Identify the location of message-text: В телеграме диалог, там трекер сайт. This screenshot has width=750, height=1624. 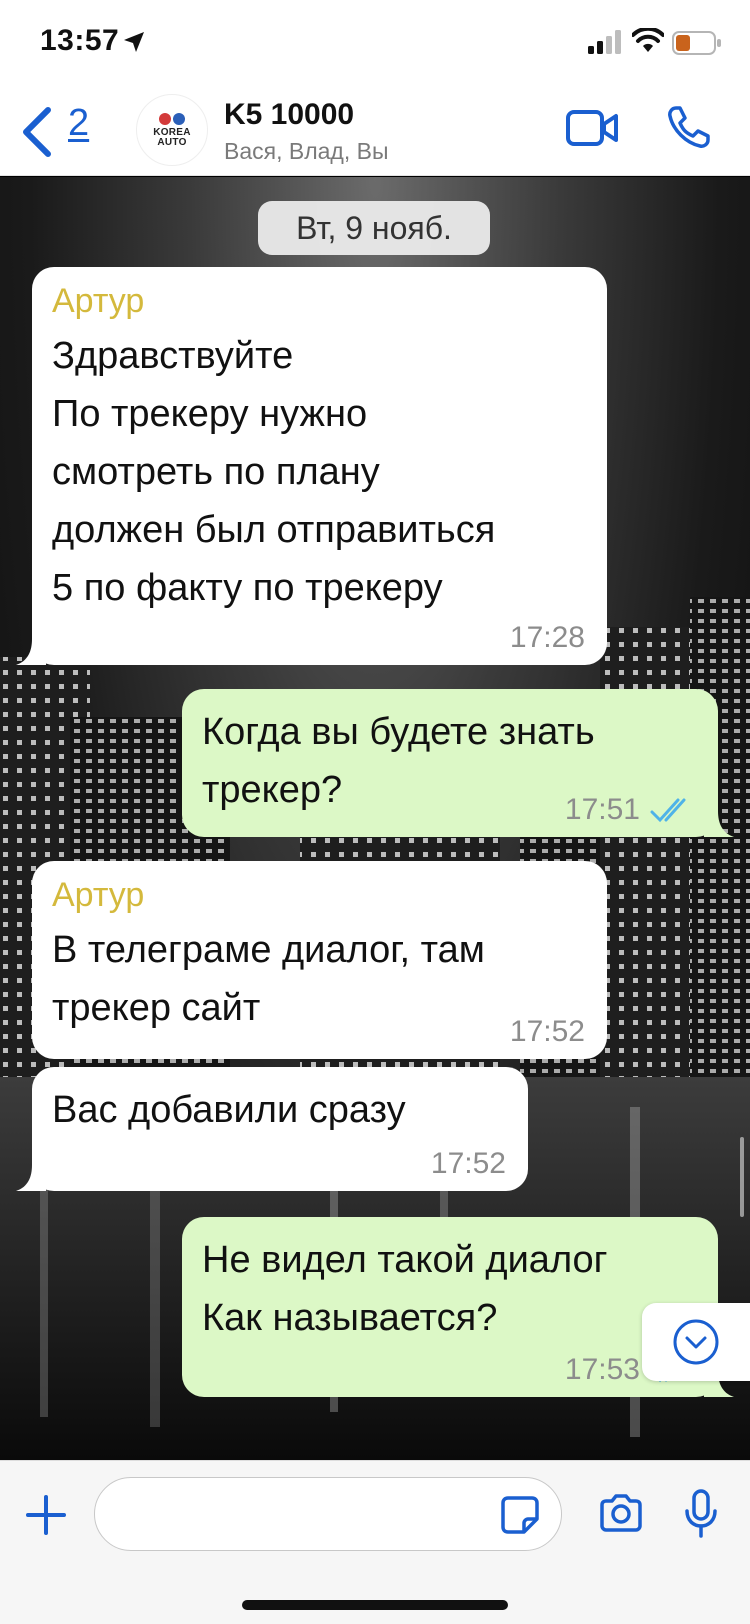
(268, 979).